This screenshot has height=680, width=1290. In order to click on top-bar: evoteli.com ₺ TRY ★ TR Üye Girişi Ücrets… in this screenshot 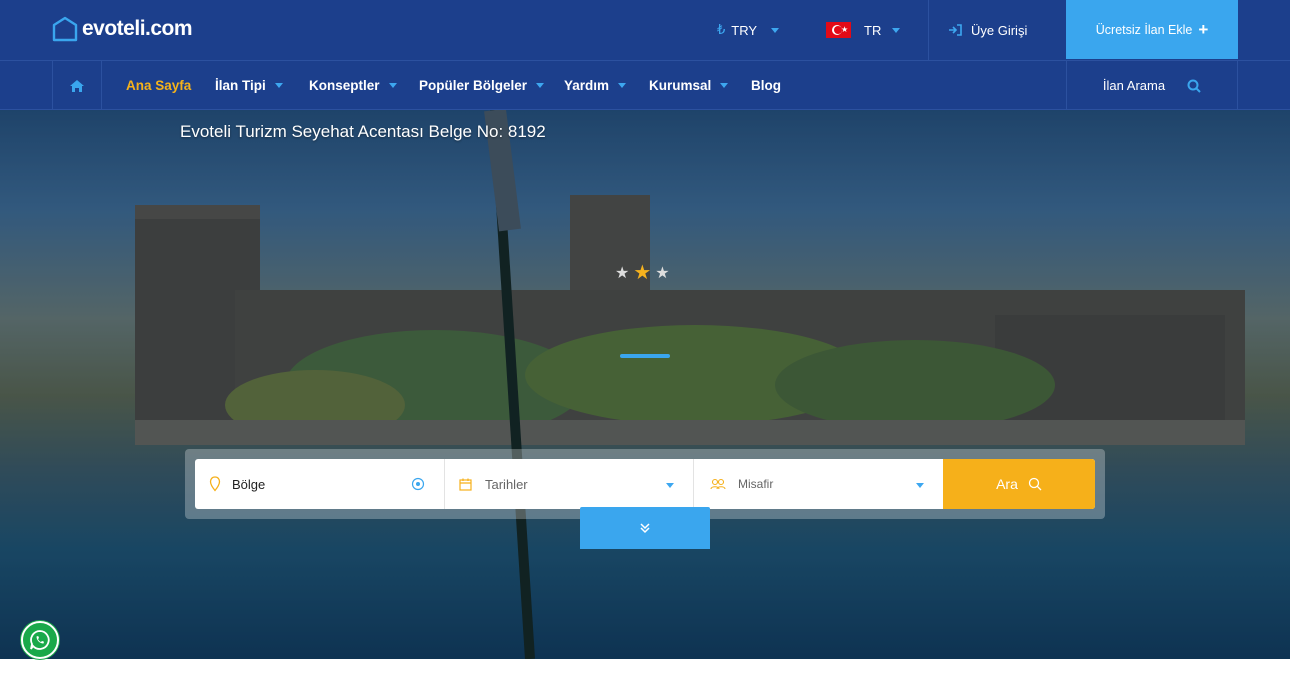, I will do `click(645, 30)`.